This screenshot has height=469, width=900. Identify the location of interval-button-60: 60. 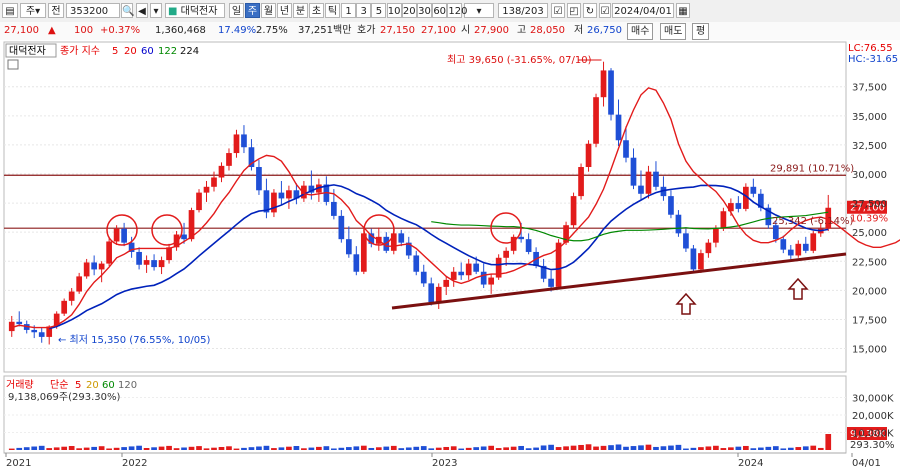
(440, 10).